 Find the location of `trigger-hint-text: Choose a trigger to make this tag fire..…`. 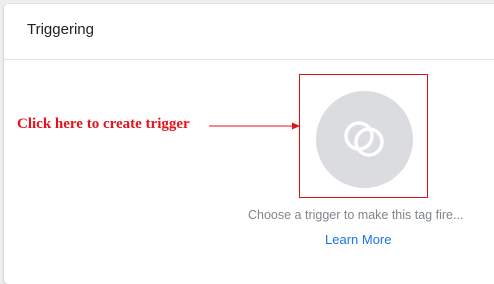

trigger-hint-text: Choose a trigger to make this tag fire..… is located at coordinates (356, 215).